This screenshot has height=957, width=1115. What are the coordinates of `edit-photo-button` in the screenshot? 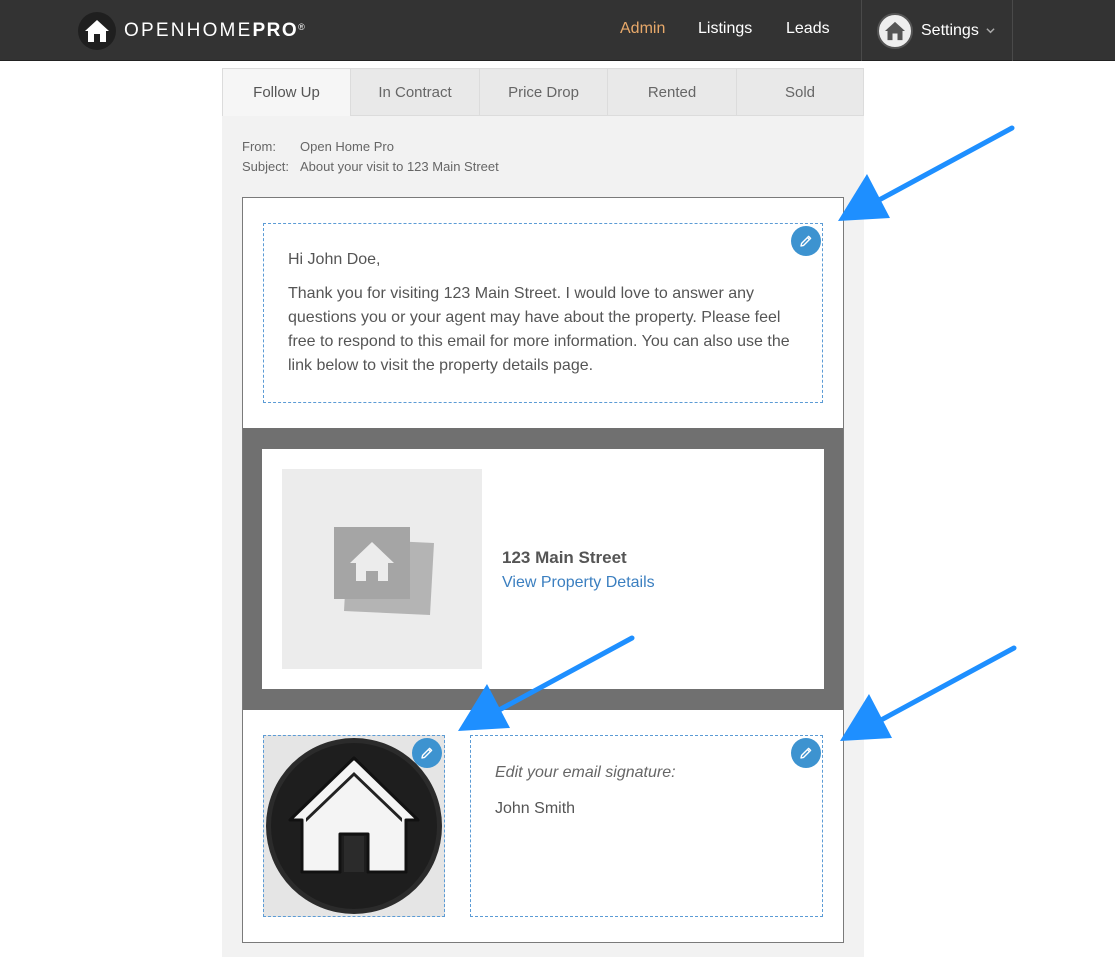 It's located at (427, 753).